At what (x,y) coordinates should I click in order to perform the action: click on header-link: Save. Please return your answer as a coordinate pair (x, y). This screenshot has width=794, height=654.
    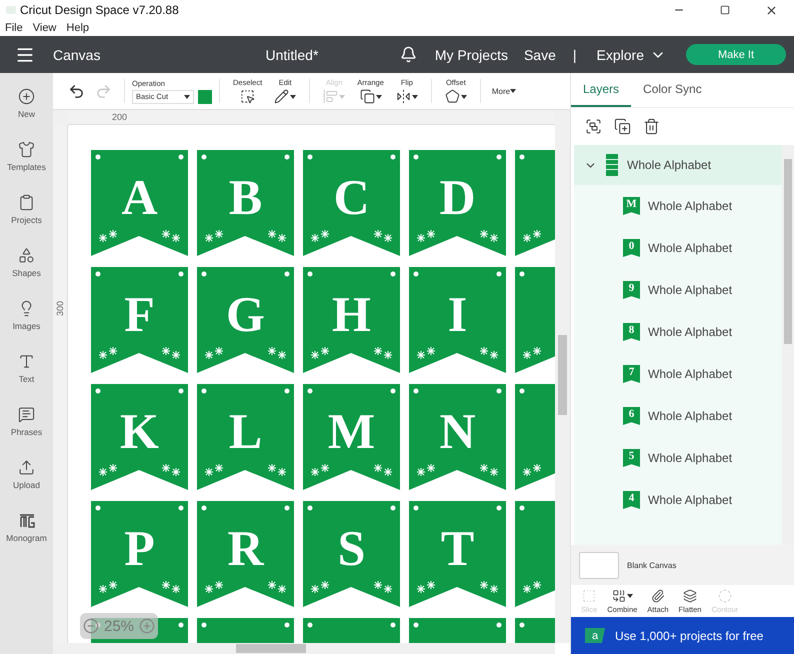
    Looking at the image, I should click on (540, 54).